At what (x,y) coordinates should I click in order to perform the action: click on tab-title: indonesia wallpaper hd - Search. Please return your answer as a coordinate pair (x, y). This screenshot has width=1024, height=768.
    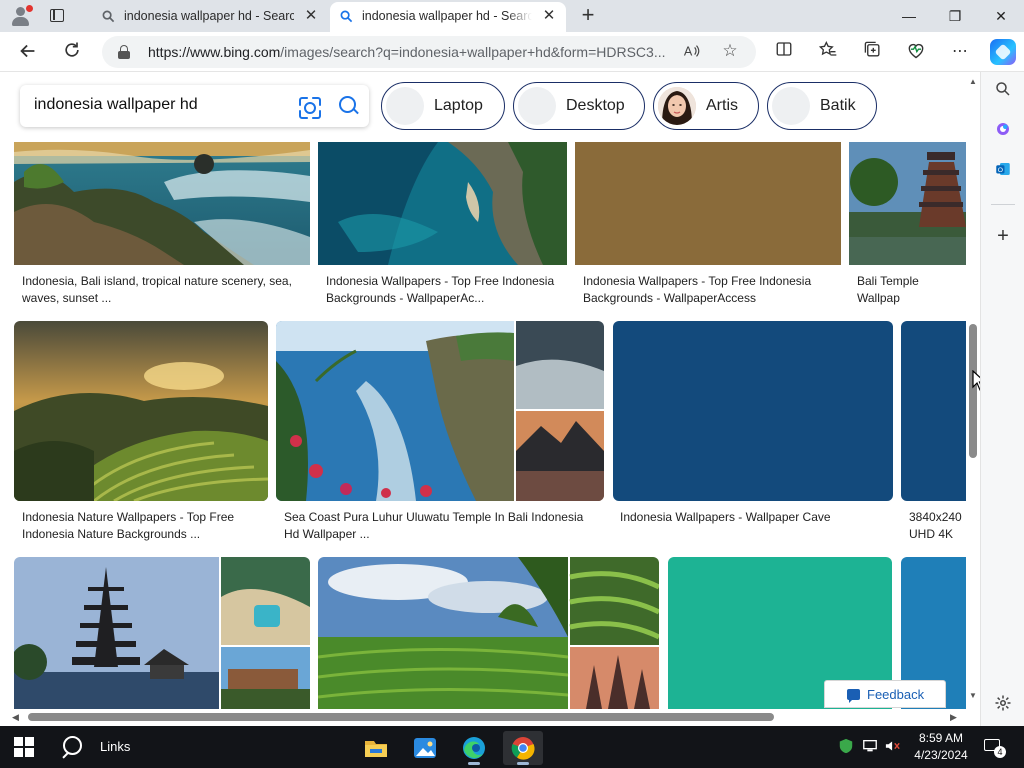
    Looking at the image, I should click on (209, 16).